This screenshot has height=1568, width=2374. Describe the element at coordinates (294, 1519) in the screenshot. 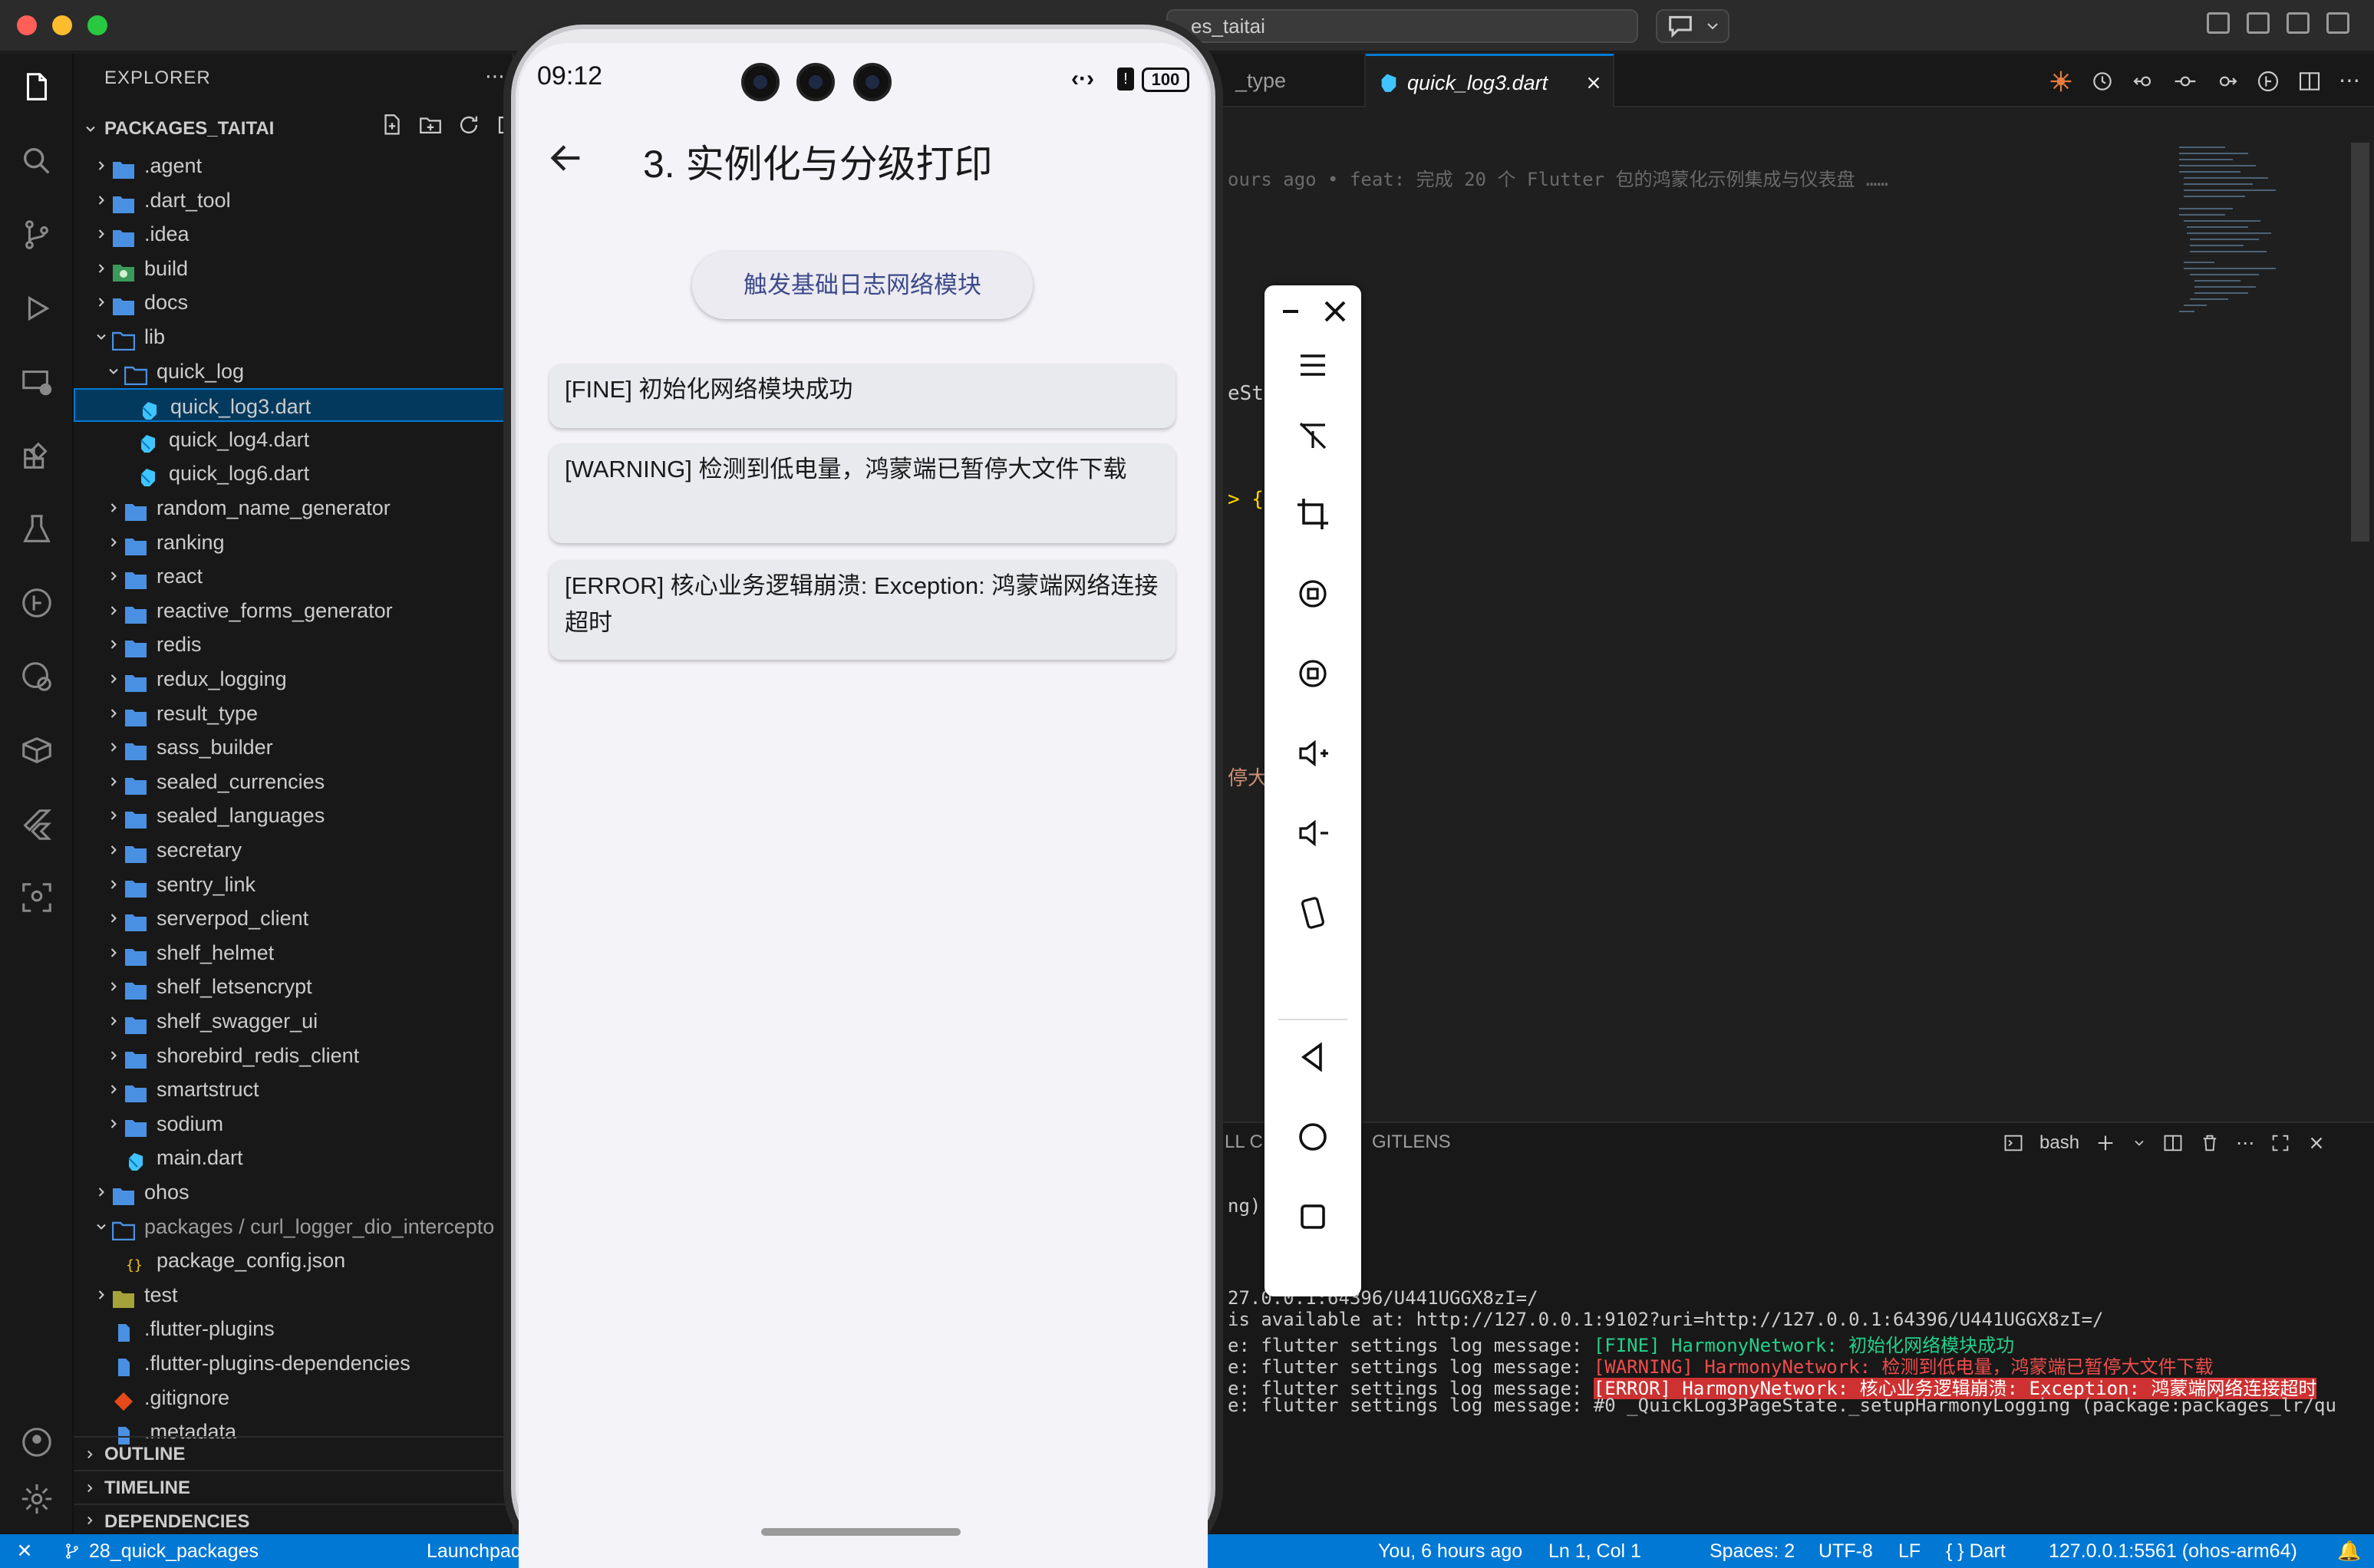

I see `dependencies-section: DEPENDENCIES` at that location.